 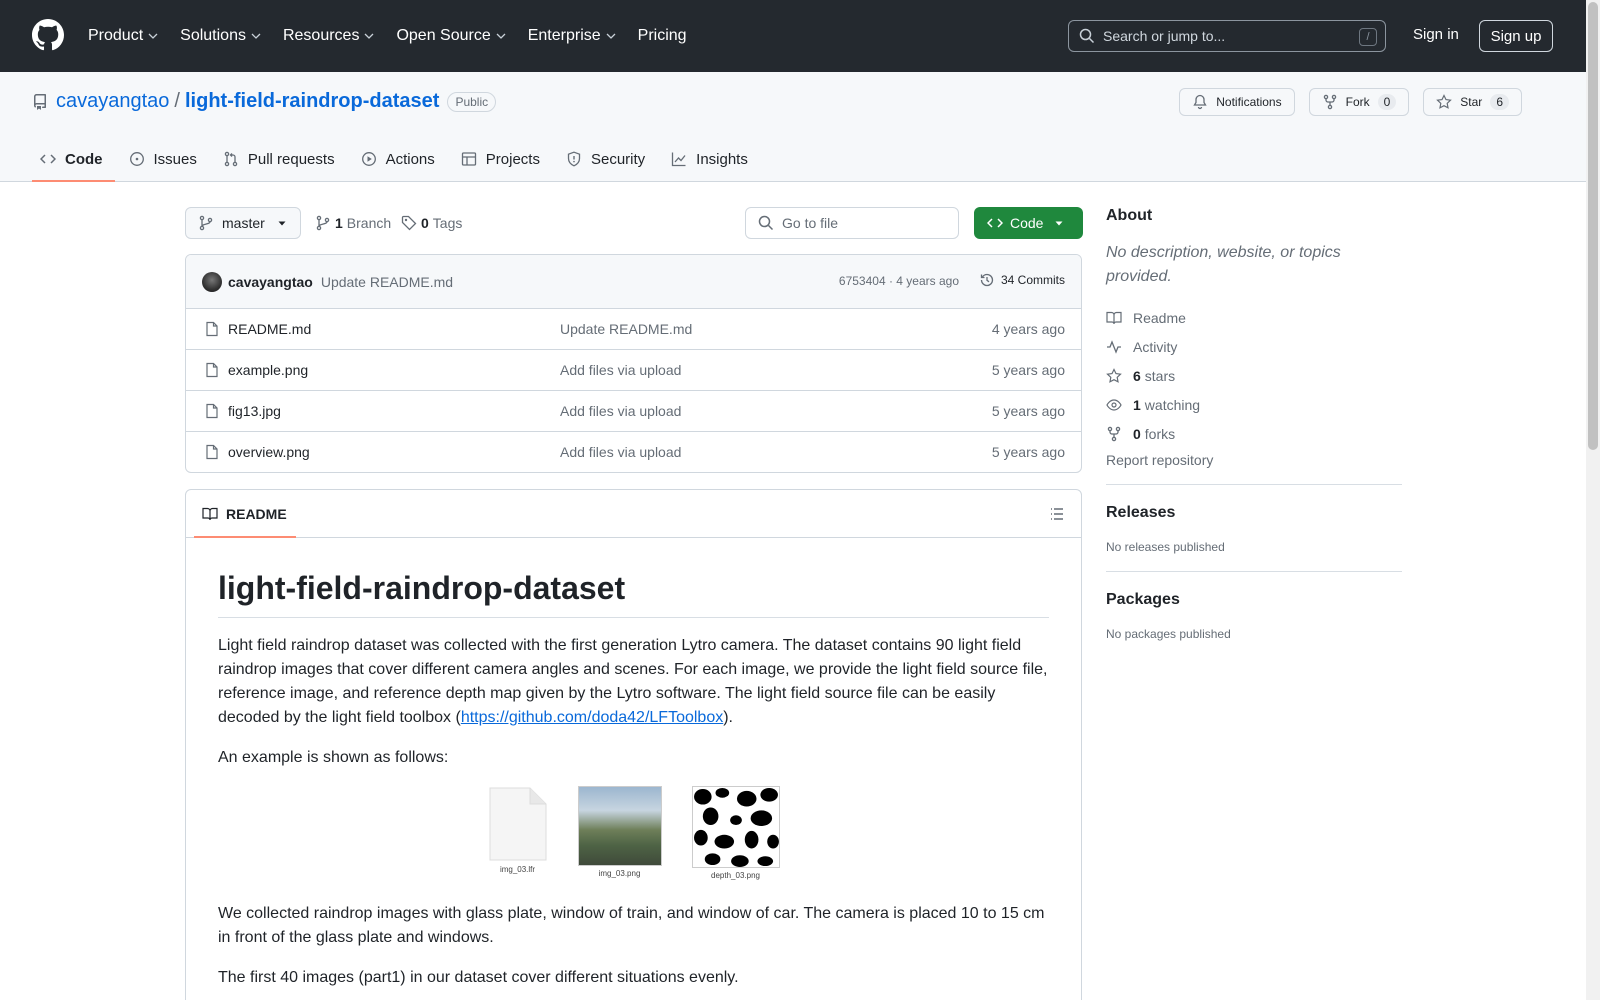 I want to click on notifications-label: Notifications, so click(x=1249, y=102).